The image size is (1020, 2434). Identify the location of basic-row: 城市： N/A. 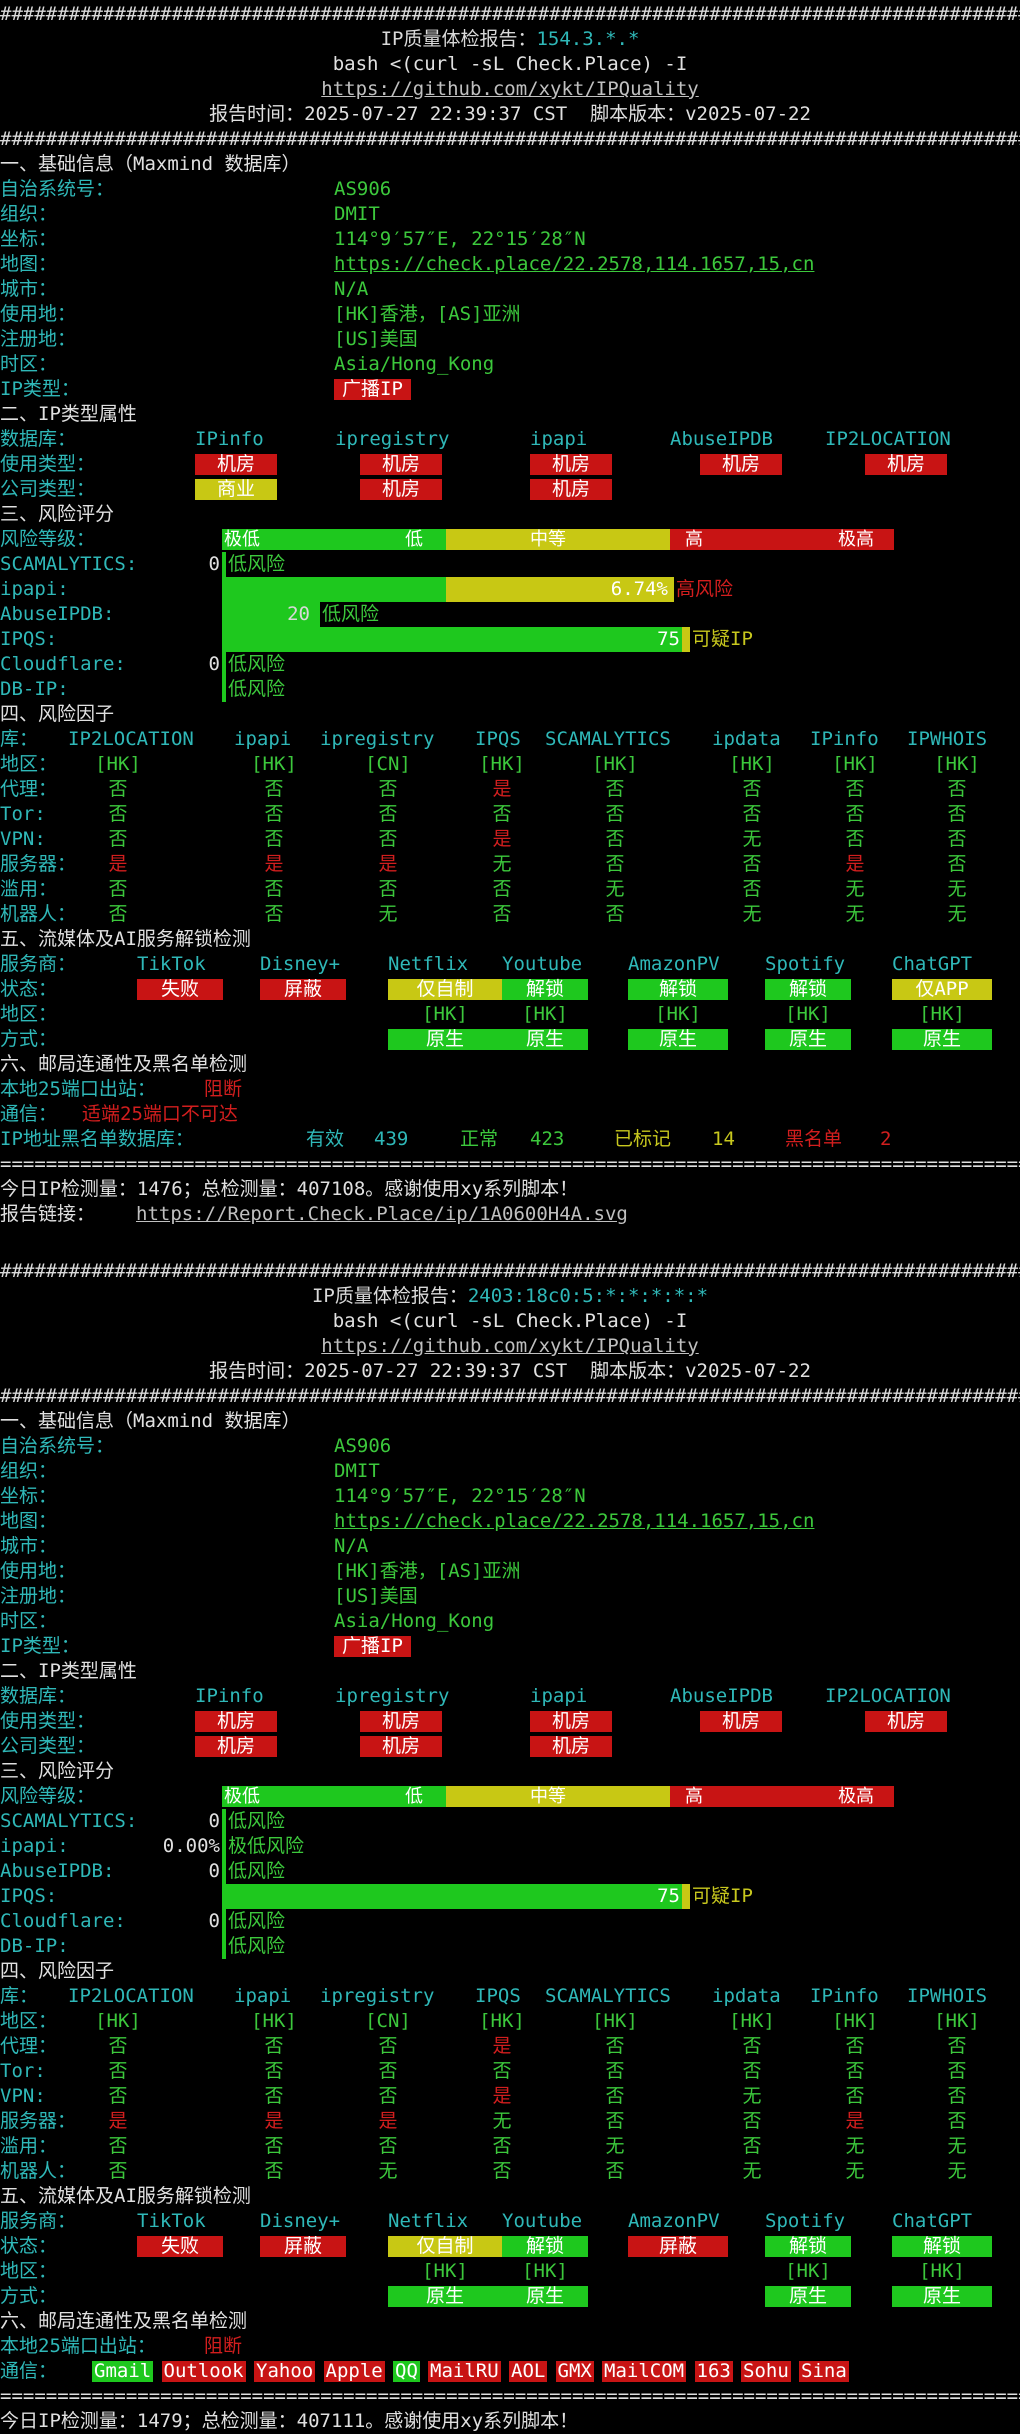
(510, 1546).